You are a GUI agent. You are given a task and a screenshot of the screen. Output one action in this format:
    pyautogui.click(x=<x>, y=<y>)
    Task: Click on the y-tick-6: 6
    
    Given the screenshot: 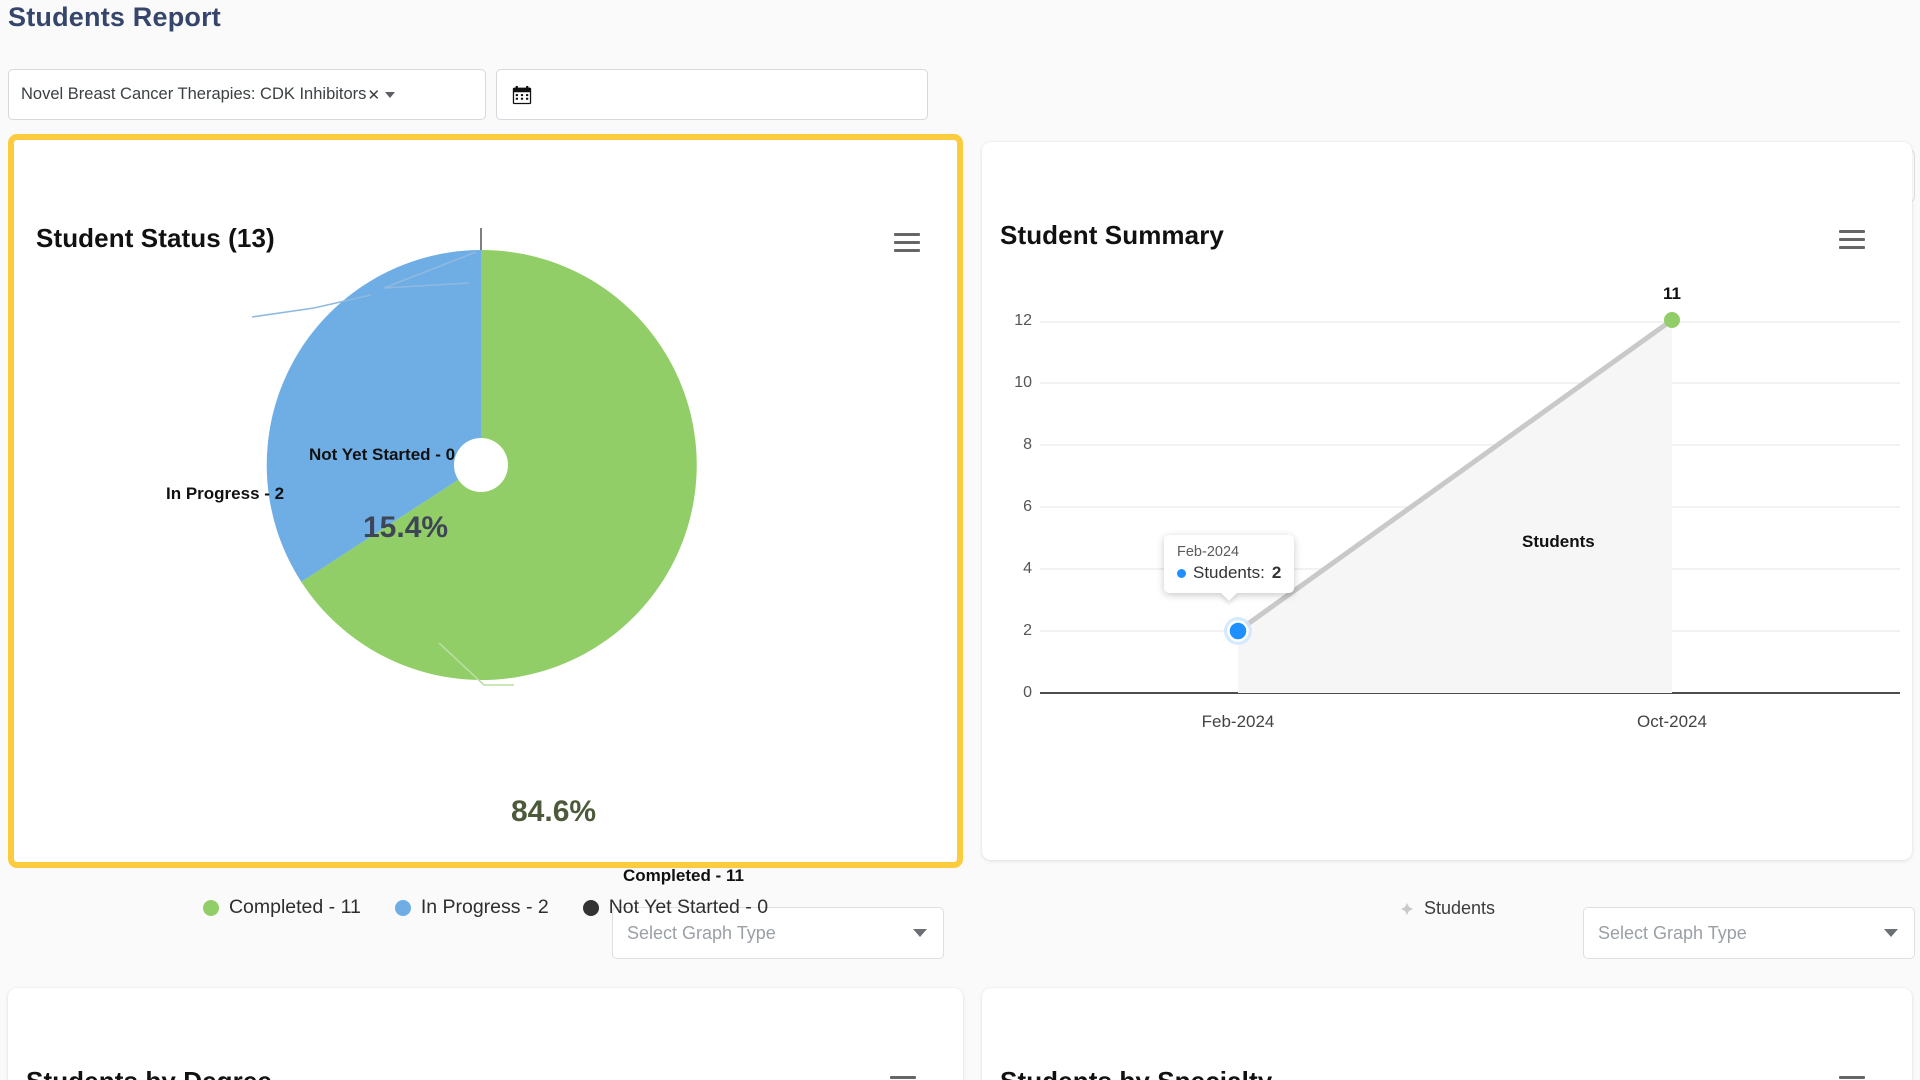 What is the action you would take?
    pyautogui.click(x=1027, y=506)
    